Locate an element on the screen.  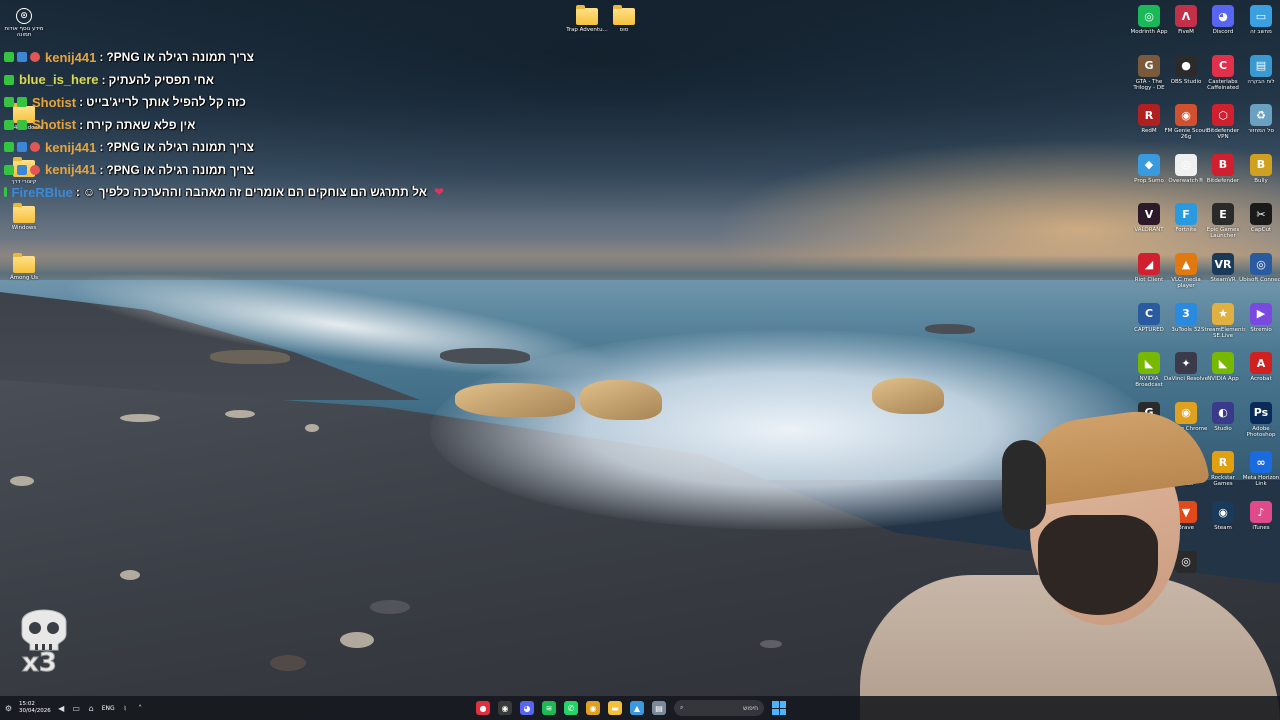
desktop-icon-label: סוס is located at coordinates (624, 30).